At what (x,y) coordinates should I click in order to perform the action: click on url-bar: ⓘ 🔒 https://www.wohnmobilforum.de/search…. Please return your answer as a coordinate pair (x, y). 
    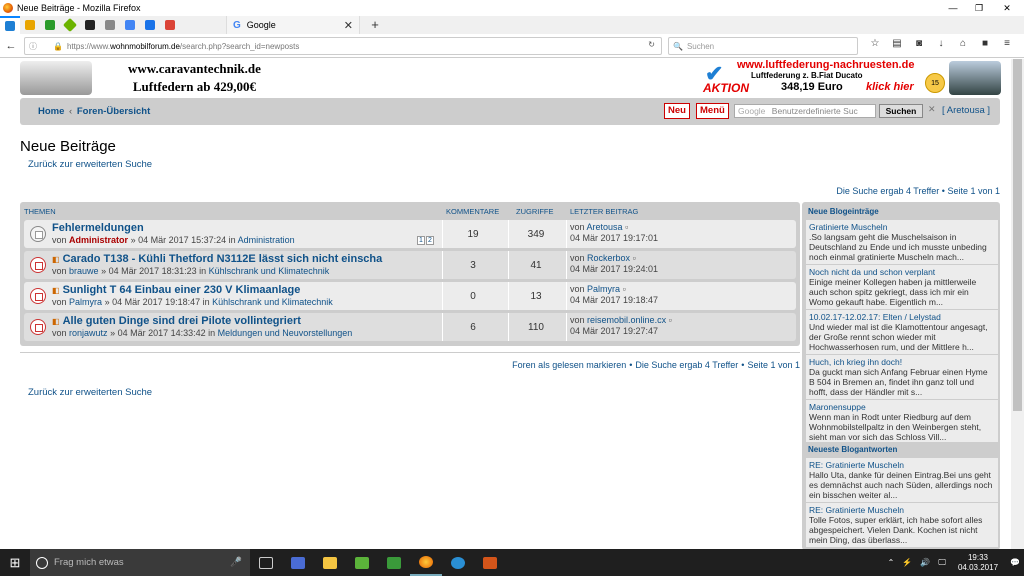
    Looking at the image, I should click on (343, 46).